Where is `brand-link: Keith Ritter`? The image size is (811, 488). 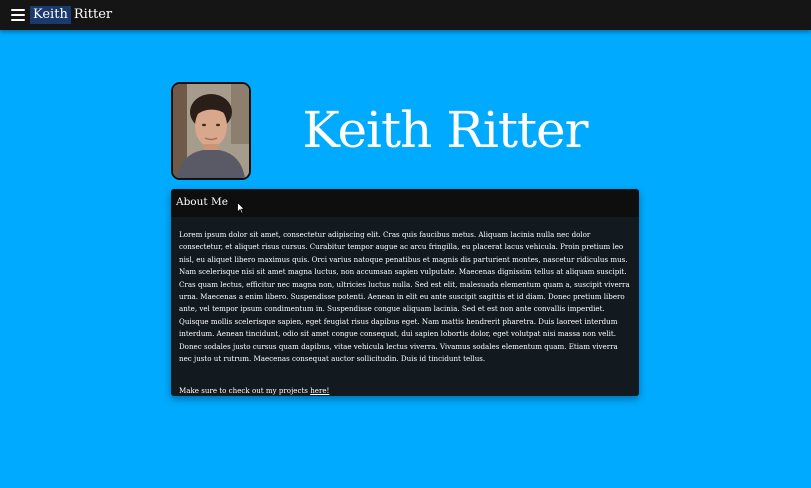 brand-link: Keith Ritter is located at coordinates (71, 15).